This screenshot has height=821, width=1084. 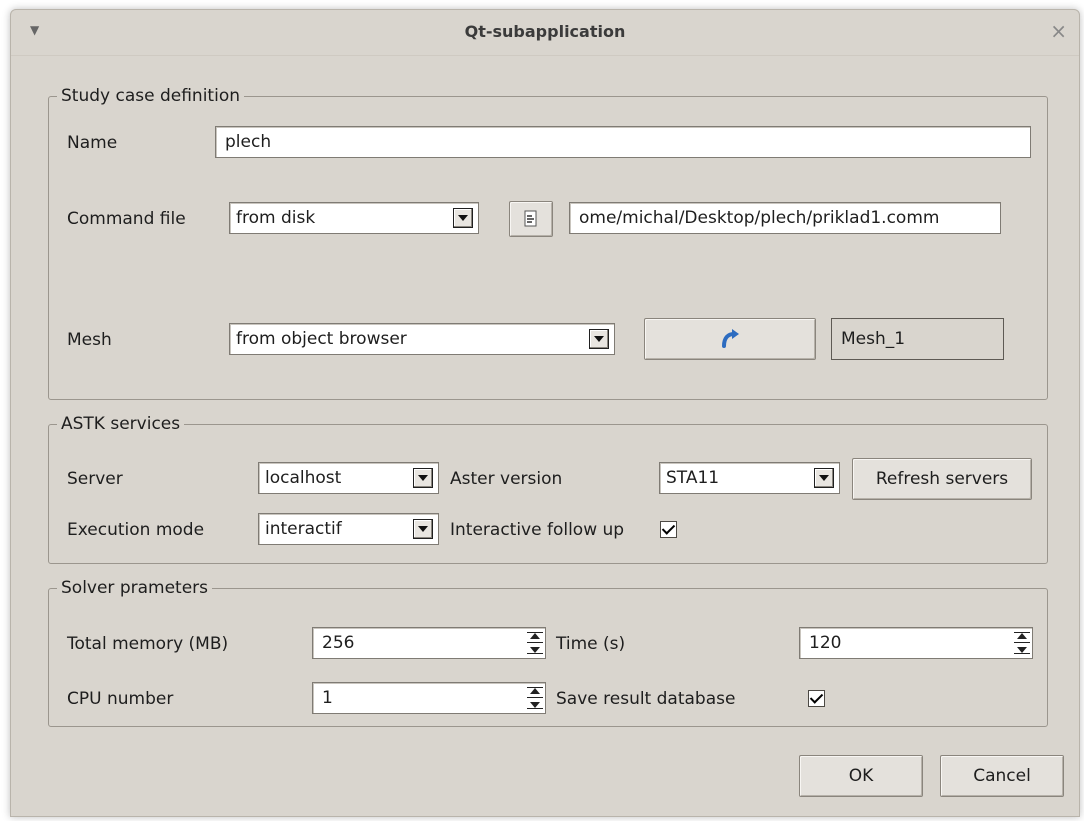 What do you see at coordinates (749, 478) in the screenshot?
I see `aster-version-select: STA11` at bounding box center [749, 478].